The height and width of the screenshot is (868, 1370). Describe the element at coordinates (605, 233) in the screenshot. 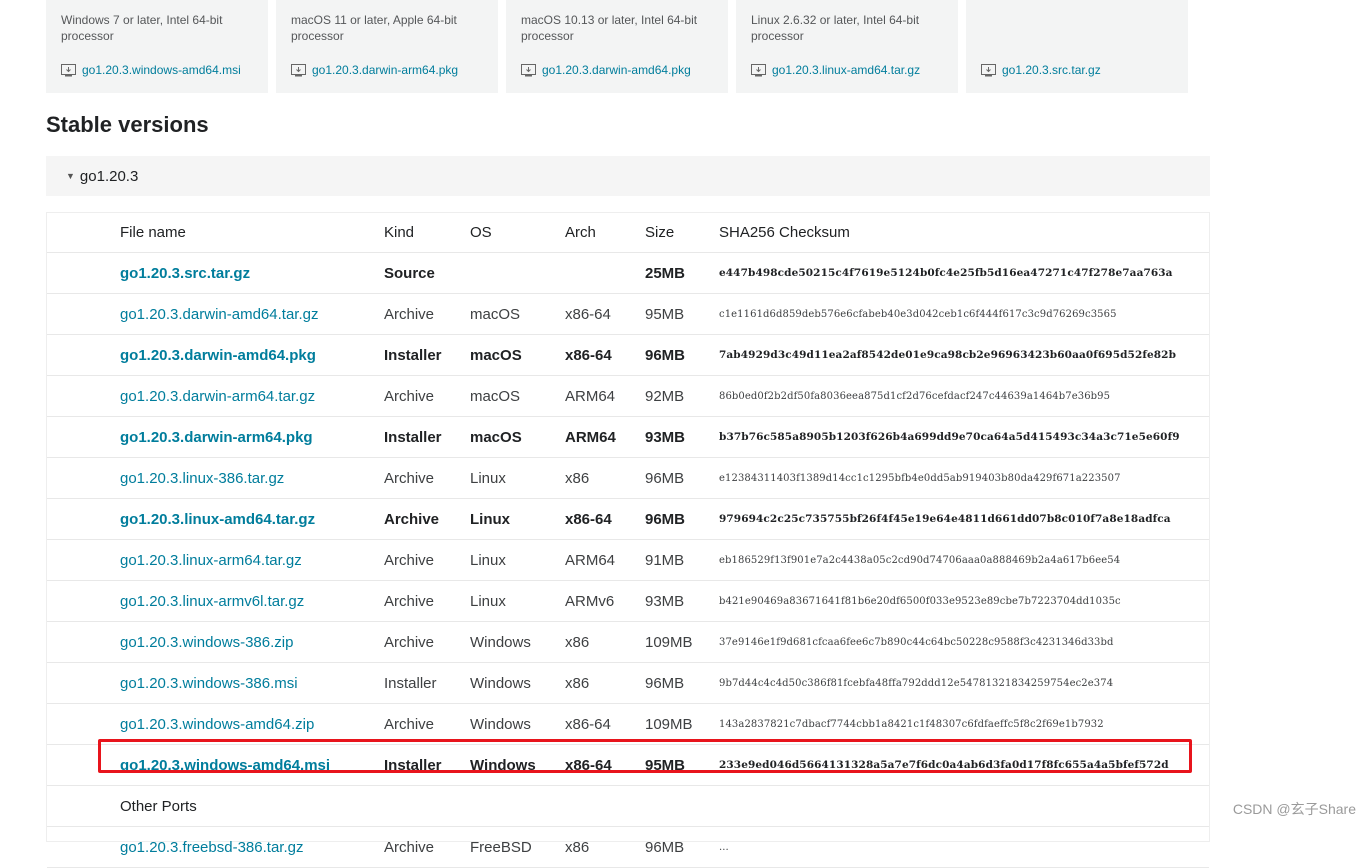

I see `header-arch: Arch` at that location.